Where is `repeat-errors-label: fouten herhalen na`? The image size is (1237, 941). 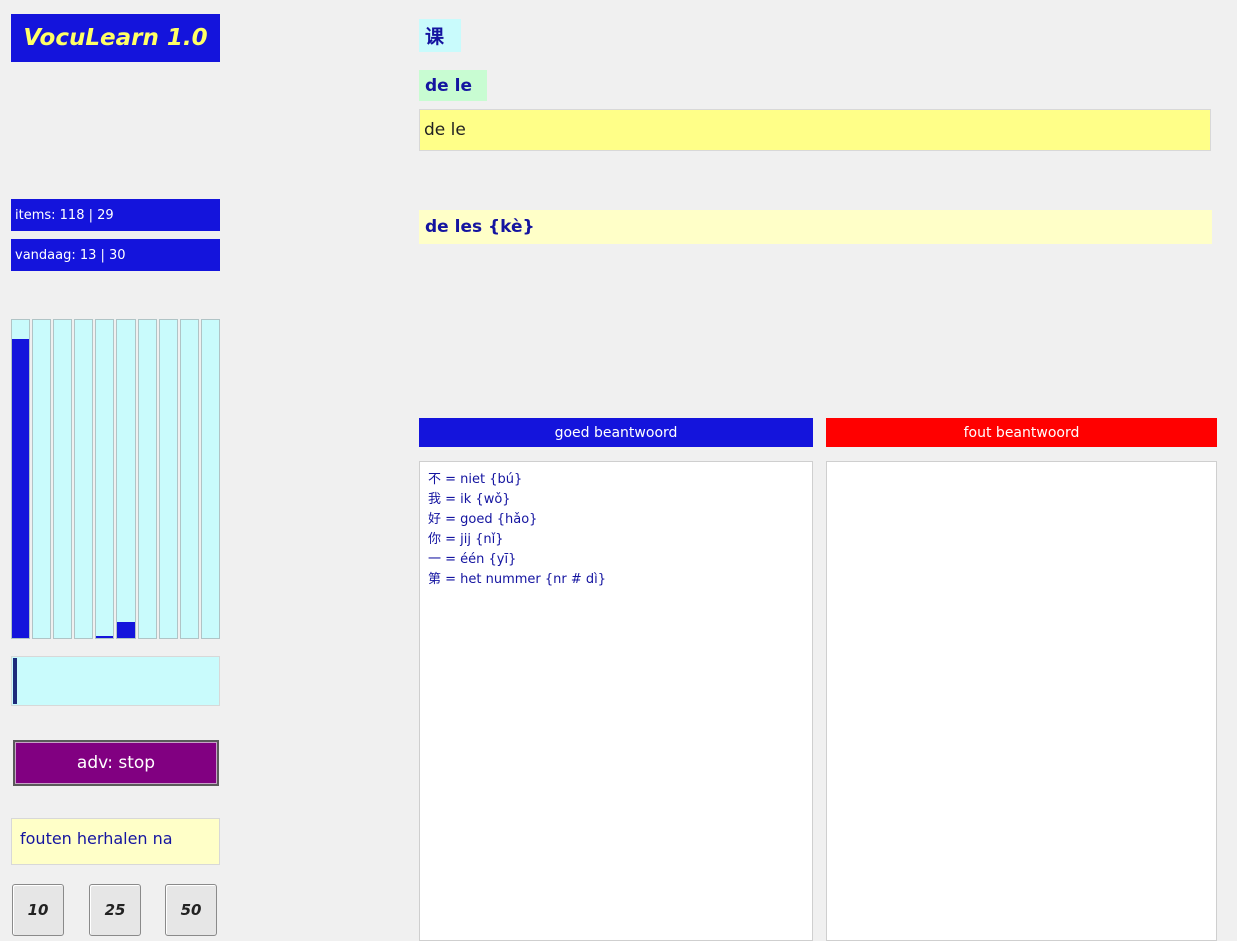
repeat-errors-label: fouten herhalen na is located at coordinates (115, 841).